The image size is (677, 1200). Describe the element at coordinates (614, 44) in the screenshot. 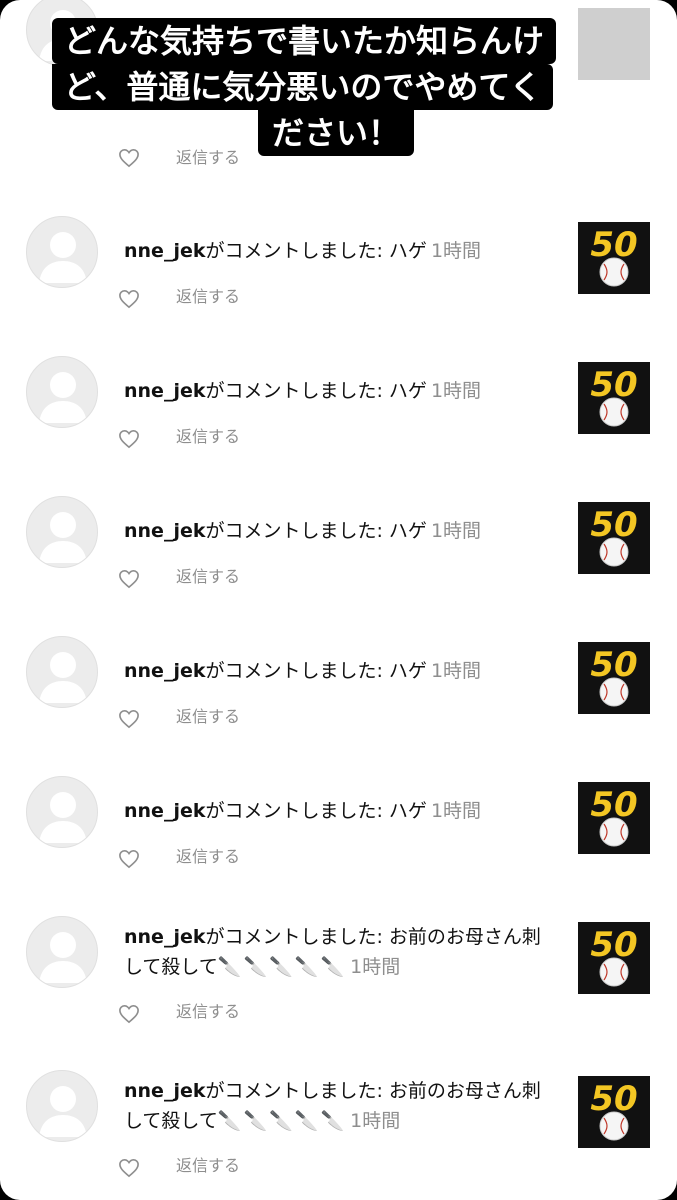

I see `post-thumbnail` at that location.